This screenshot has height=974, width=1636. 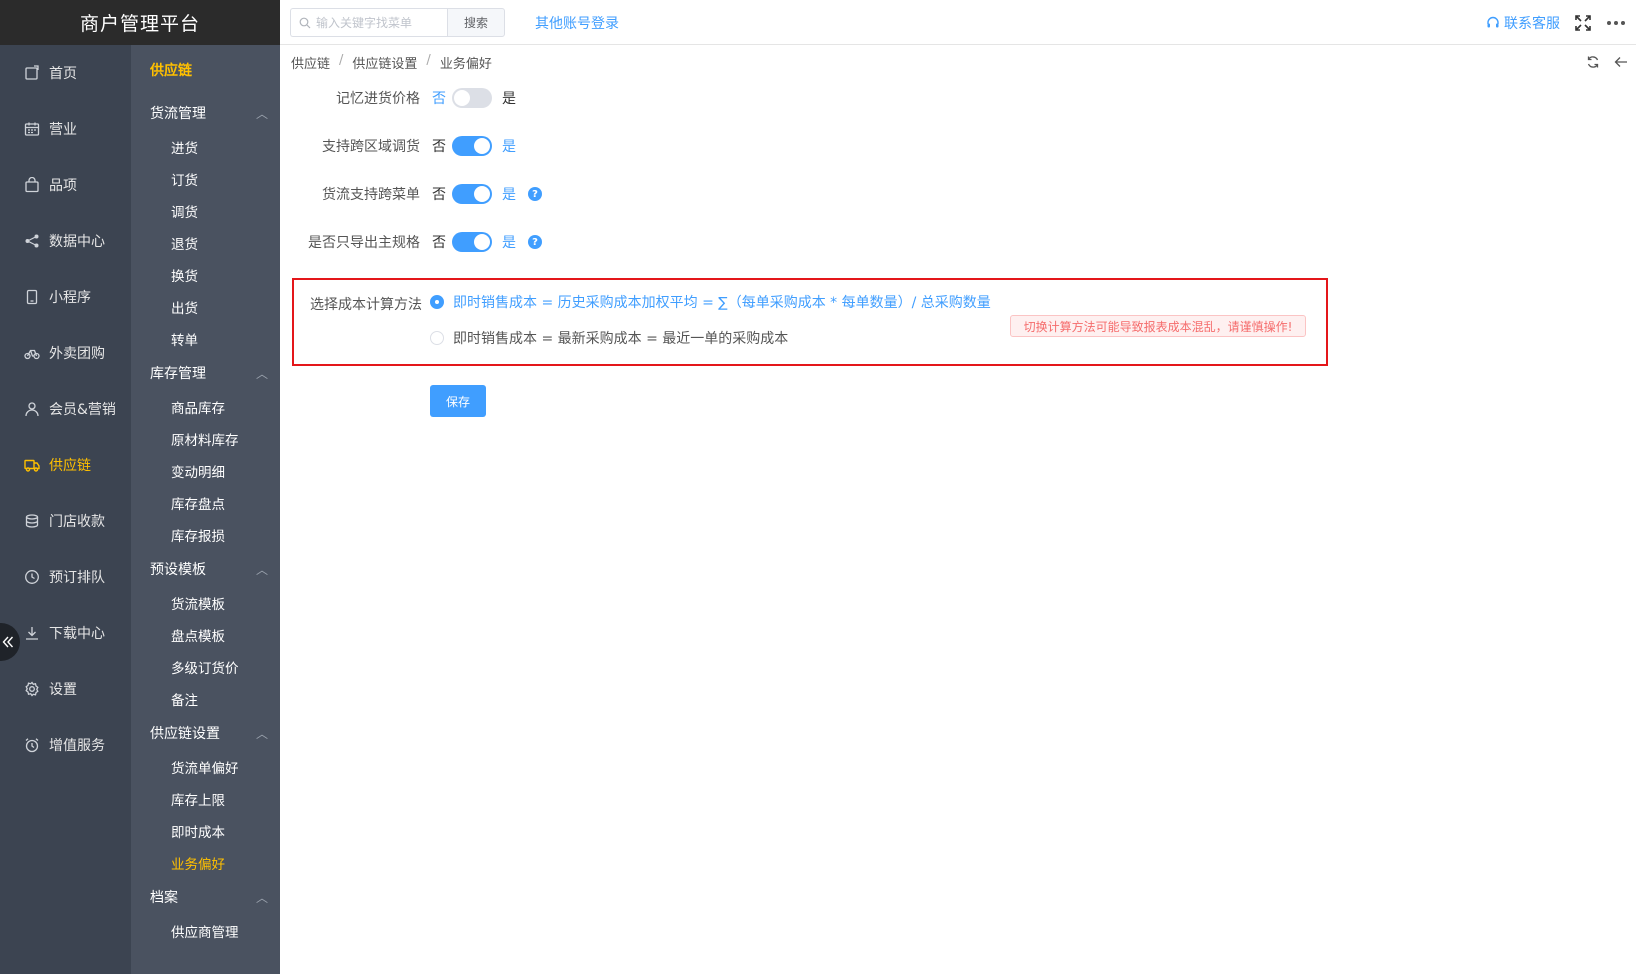 I want to click on nav-item-store-payment: 门店收款, so click(x=65, y=521).